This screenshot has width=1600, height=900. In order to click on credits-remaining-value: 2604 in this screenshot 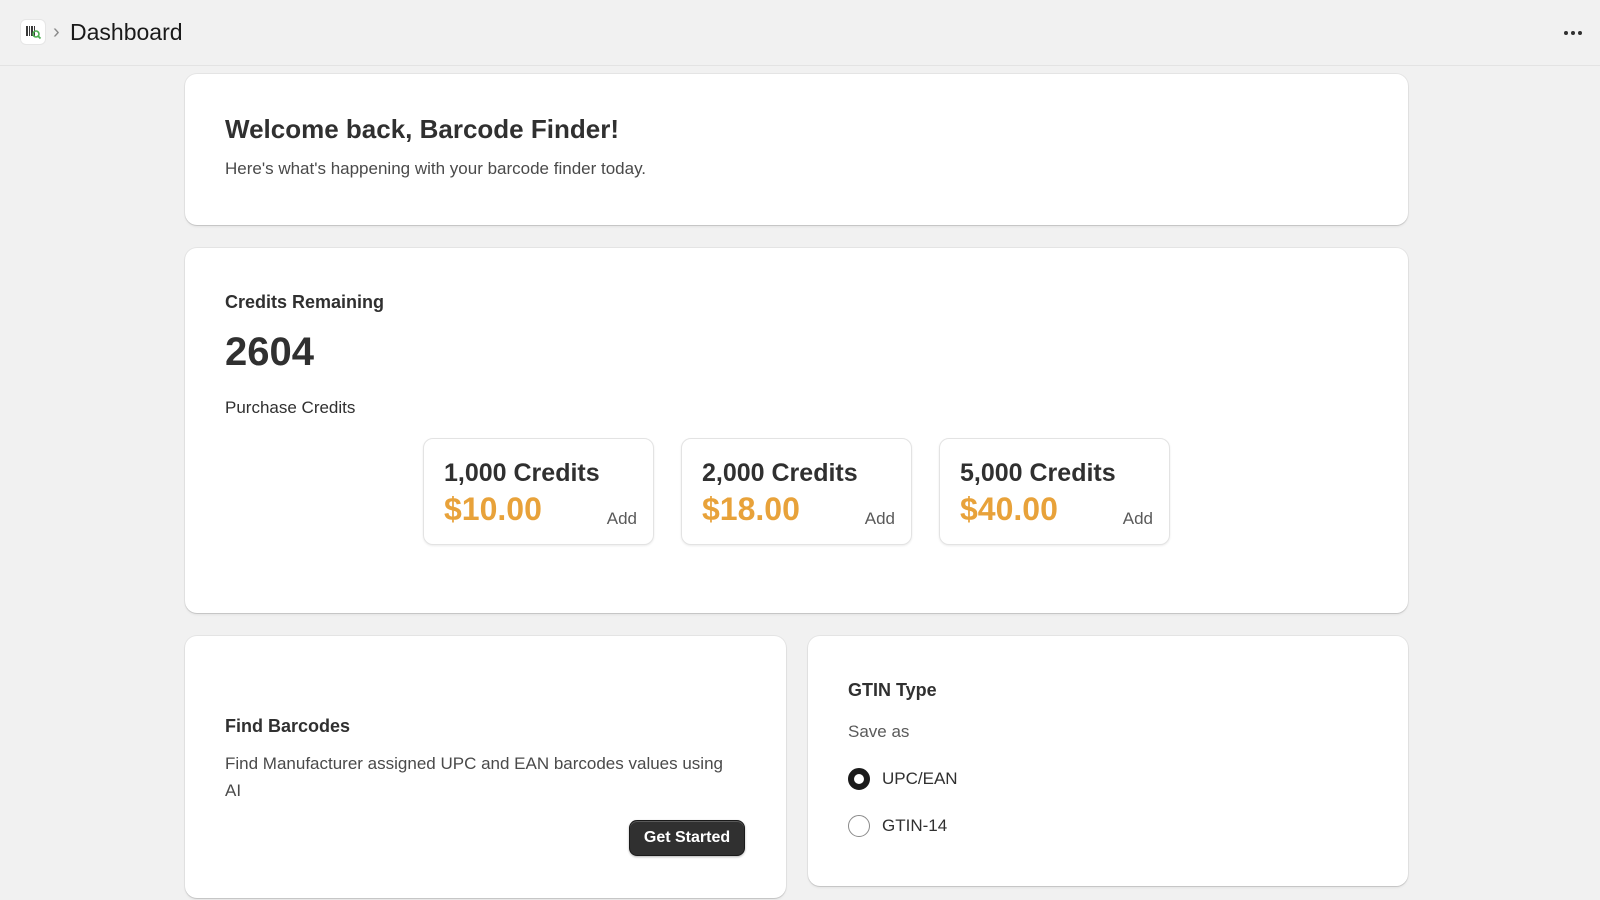, I will do `click(269, 352)`.